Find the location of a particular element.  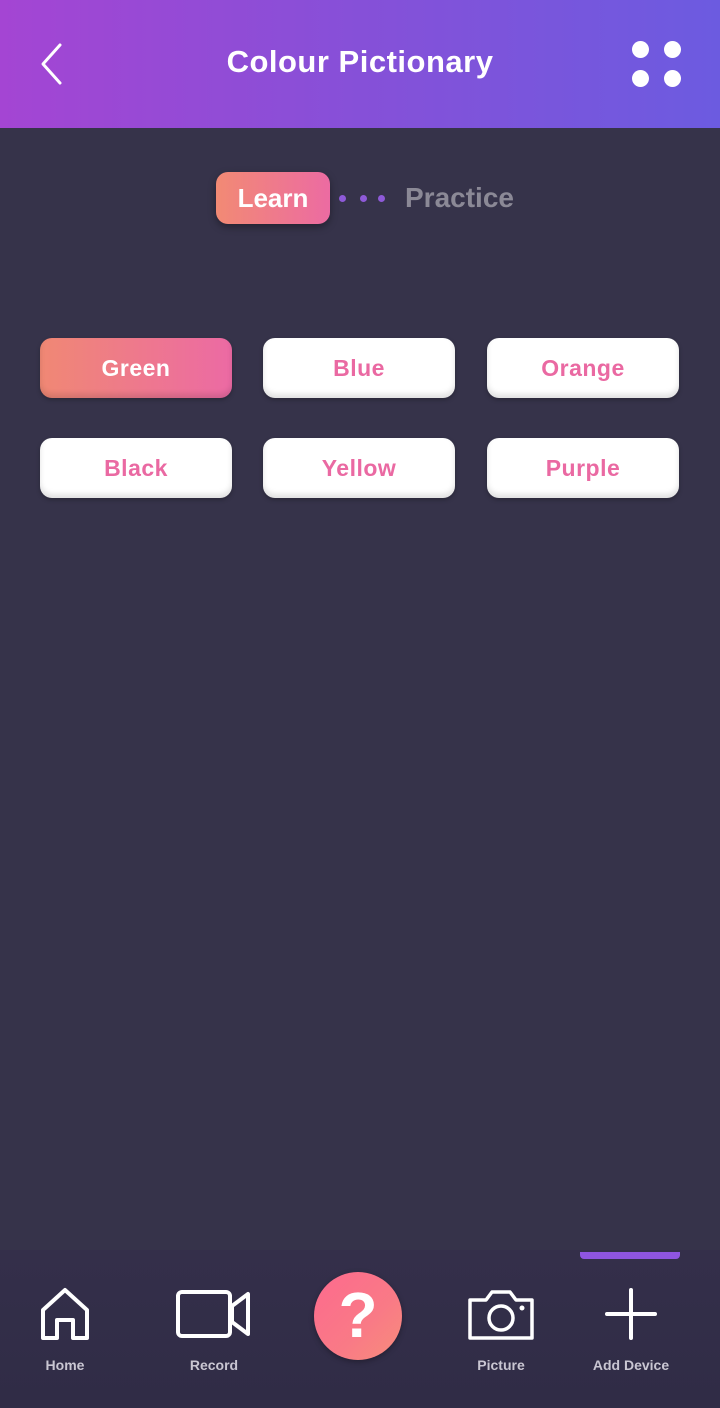

colour-button-purple: Purple is located at coordinates (583, 468).